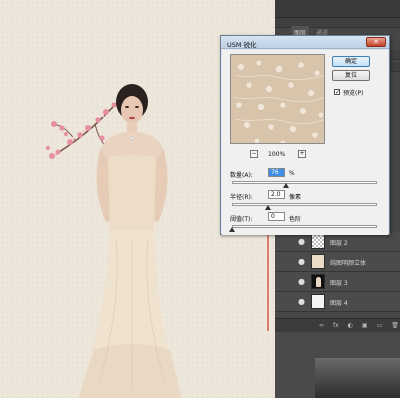 This screenshot has height=398, width=400. I want to click on threshold-slider-thumb, so click(232, 229).